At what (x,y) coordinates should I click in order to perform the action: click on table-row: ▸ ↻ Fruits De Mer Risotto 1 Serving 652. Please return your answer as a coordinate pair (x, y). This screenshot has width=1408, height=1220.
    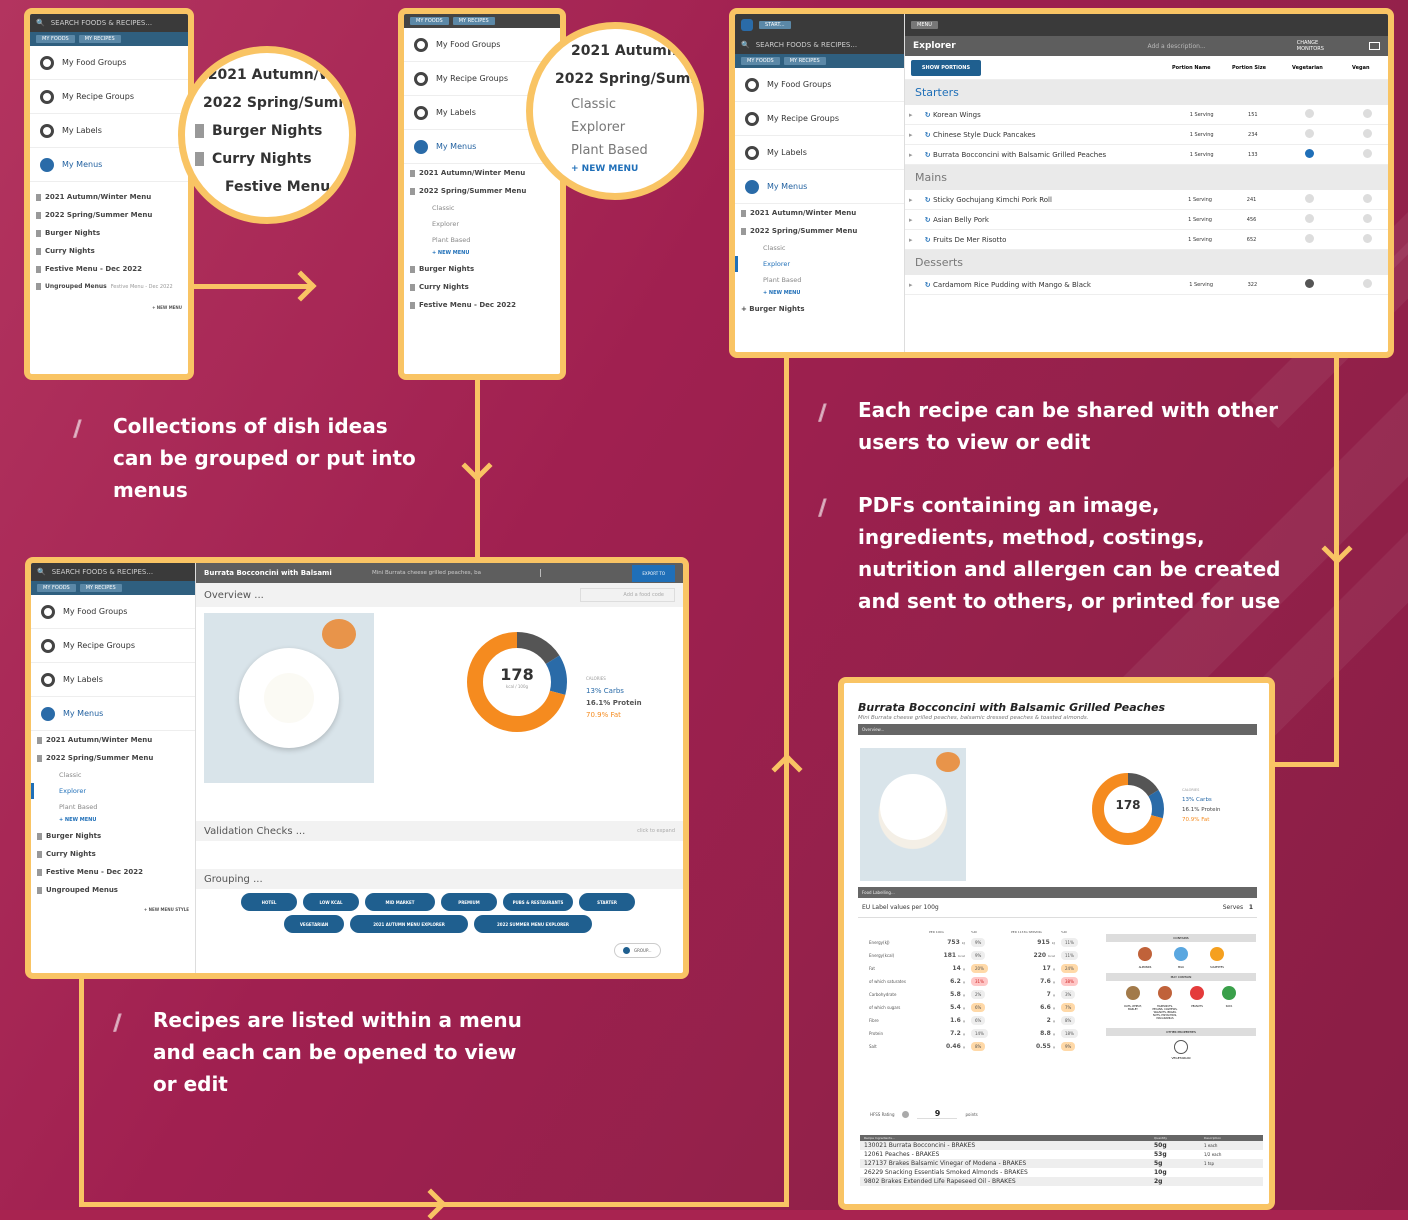
    Looking at the image, I should click on (1146, 239).